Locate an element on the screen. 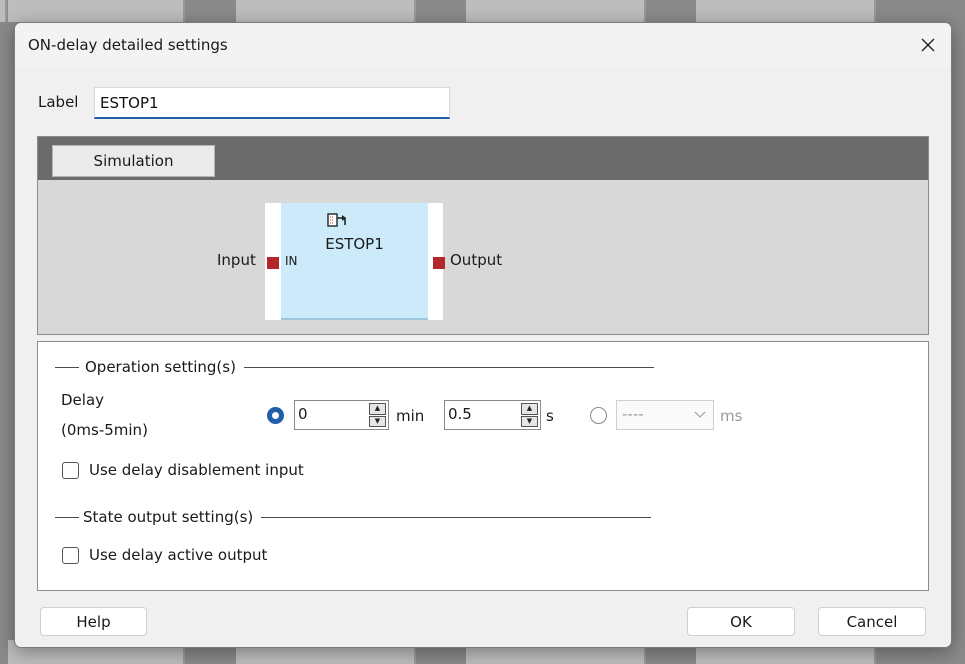 Image resolution: width=965 pixels, height=664 pixels. delay-min-value: 0 is located at coordinates (303, 414).